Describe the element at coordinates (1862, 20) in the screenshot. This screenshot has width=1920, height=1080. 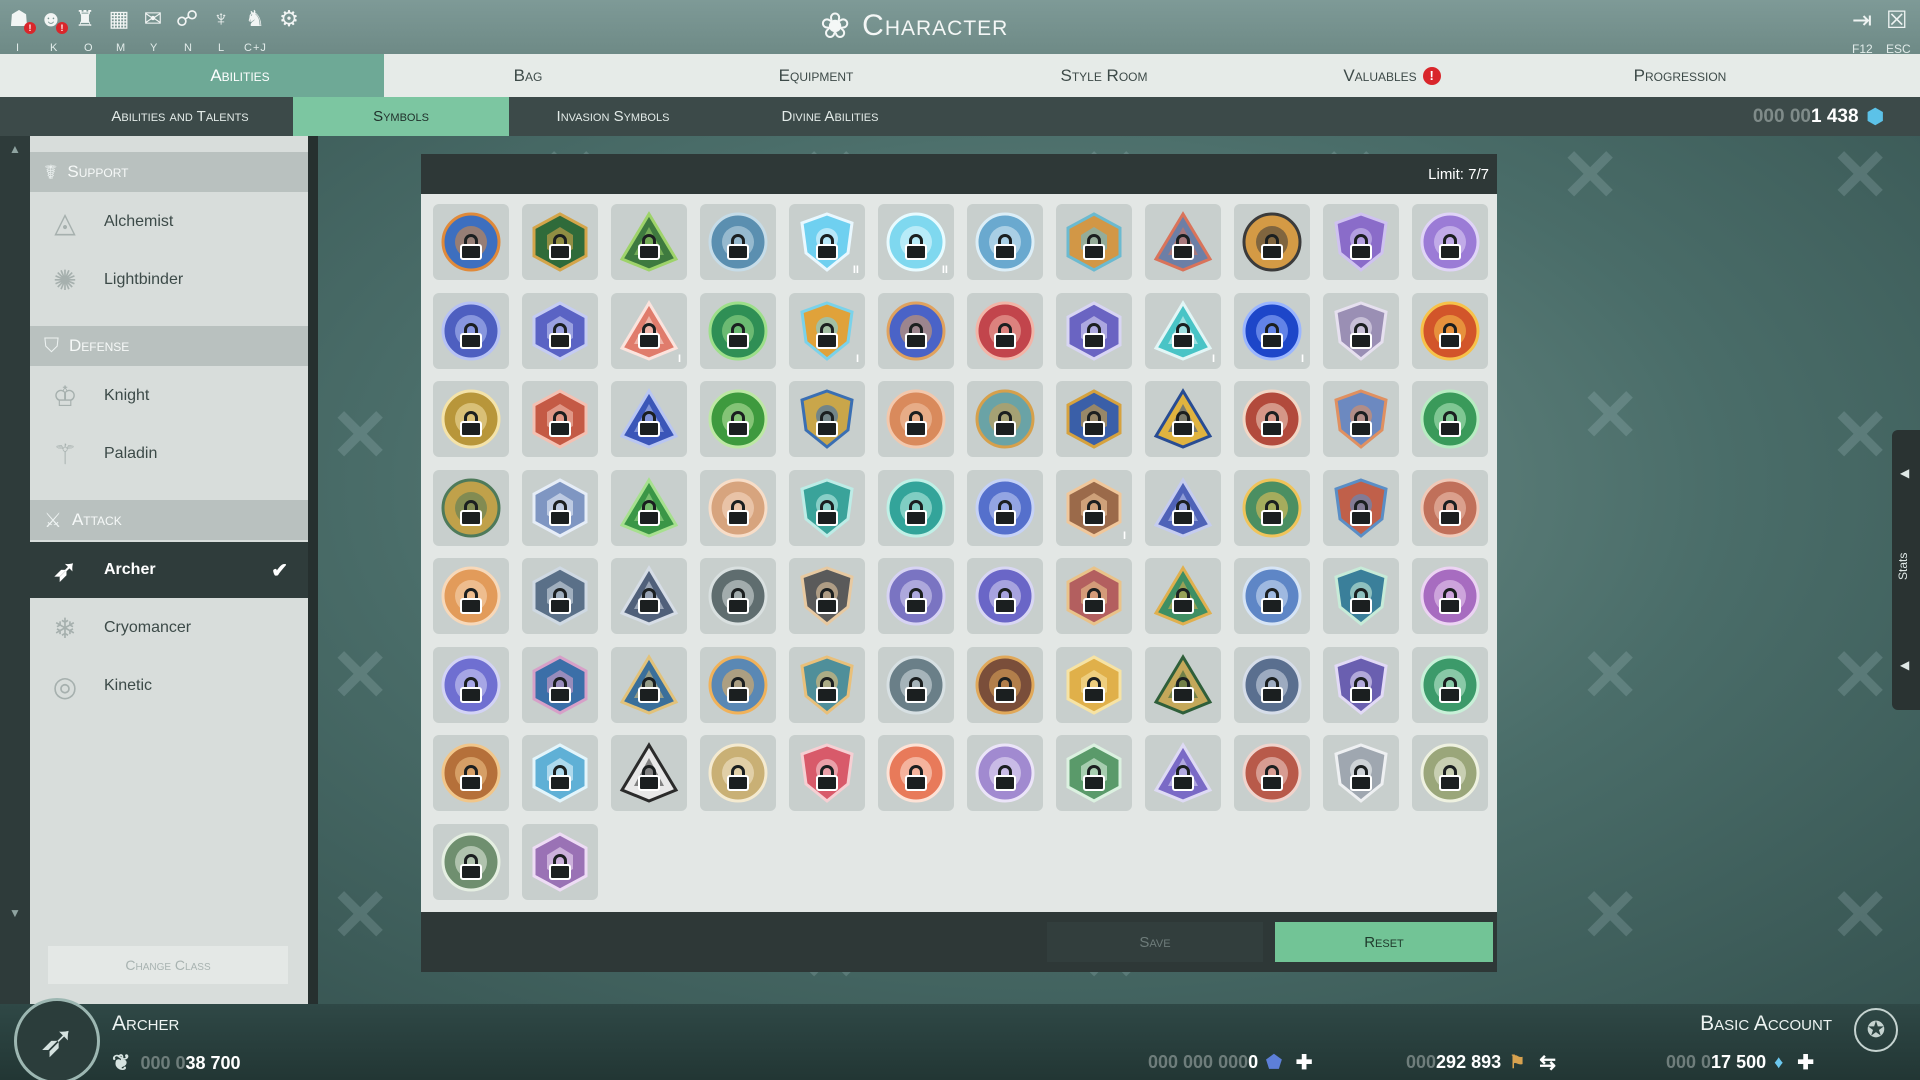
I see `exit-icon: ⇥` at that location.